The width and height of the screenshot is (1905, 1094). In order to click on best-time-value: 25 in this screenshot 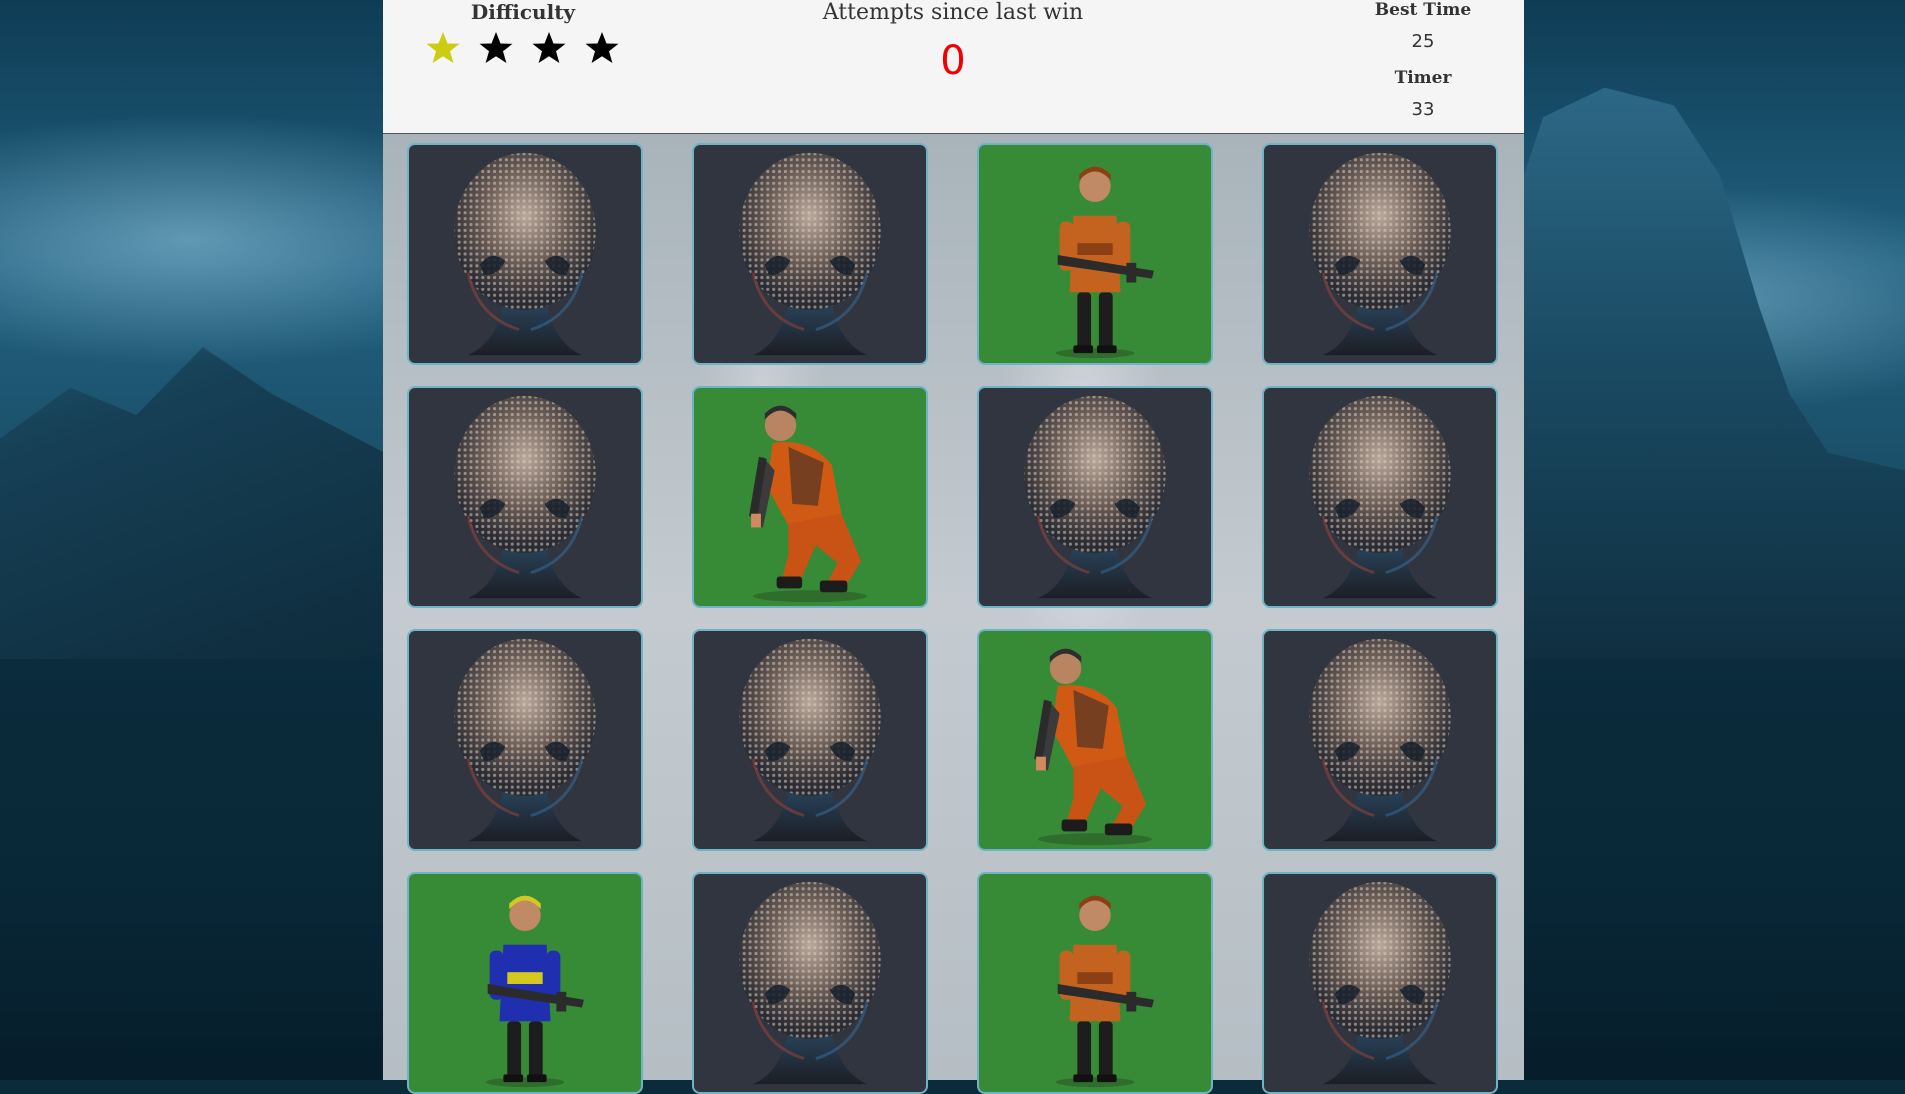, I will do `click(1423, 41)`.